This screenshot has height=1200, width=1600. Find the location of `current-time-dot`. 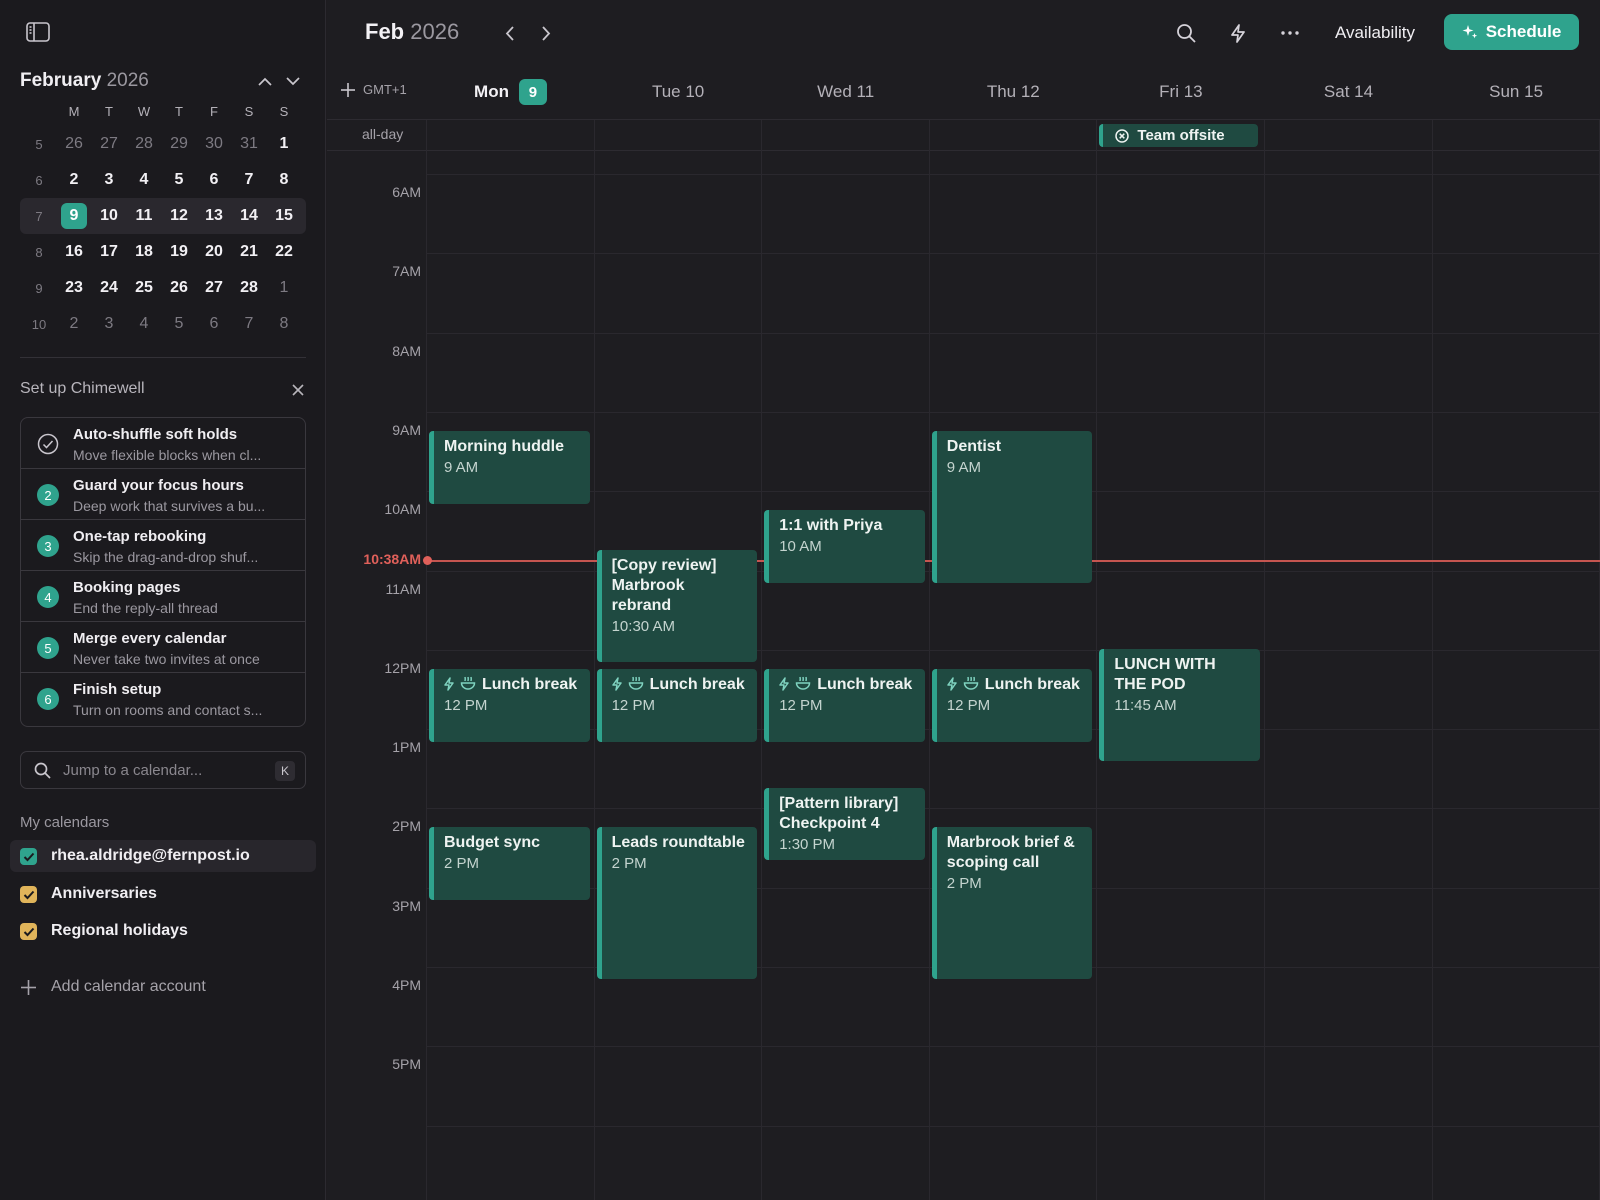

current-time-dot is located at coordinates (427, 561).